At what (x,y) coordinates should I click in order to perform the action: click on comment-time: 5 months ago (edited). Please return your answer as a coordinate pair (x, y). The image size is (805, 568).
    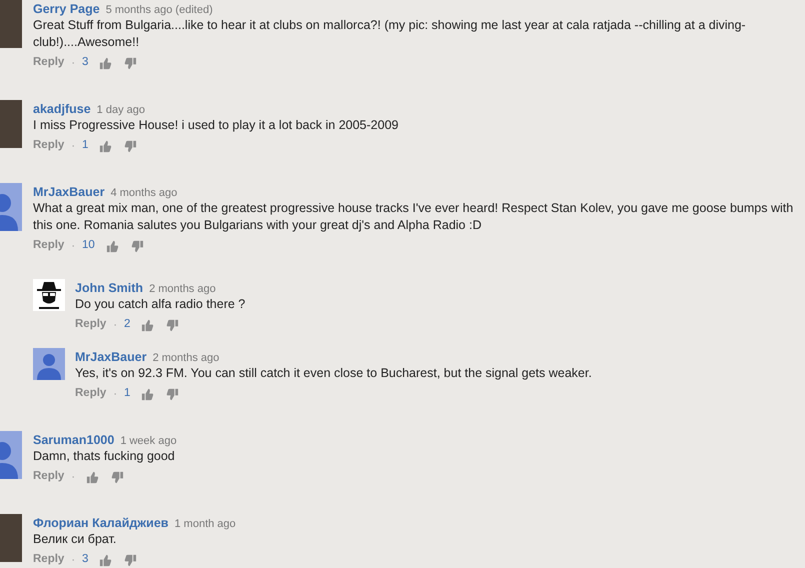
    Looking at the image, I should click on (159, 10).